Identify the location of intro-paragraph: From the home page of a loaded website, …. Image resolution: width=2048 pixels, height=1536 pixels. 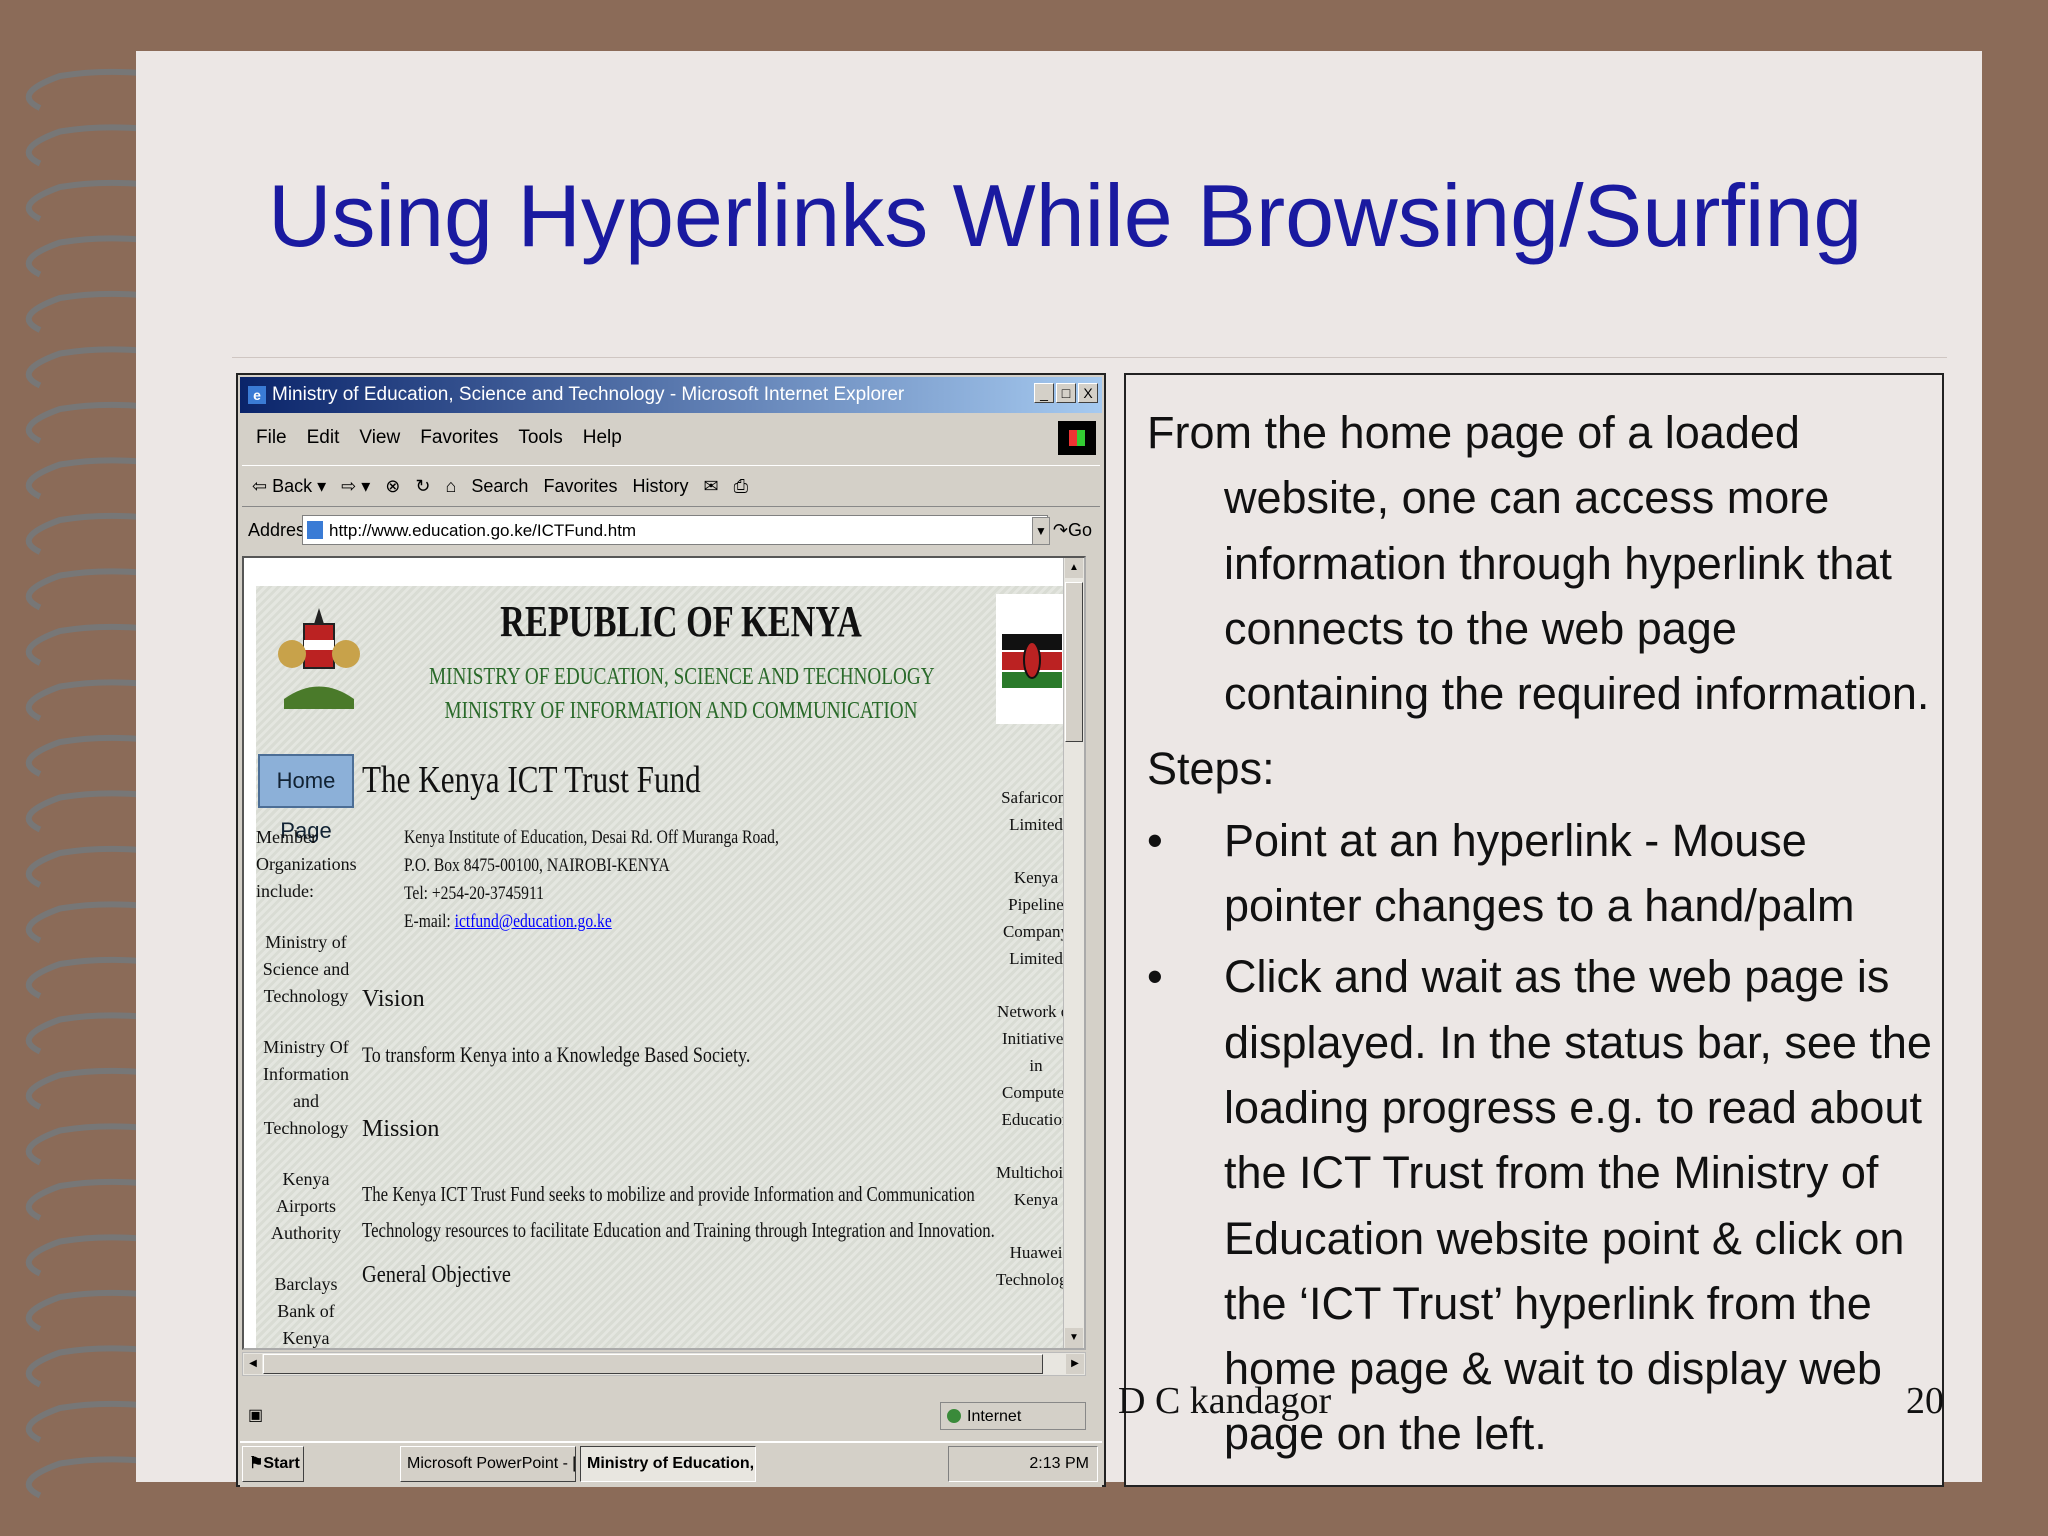
(1538, 563).